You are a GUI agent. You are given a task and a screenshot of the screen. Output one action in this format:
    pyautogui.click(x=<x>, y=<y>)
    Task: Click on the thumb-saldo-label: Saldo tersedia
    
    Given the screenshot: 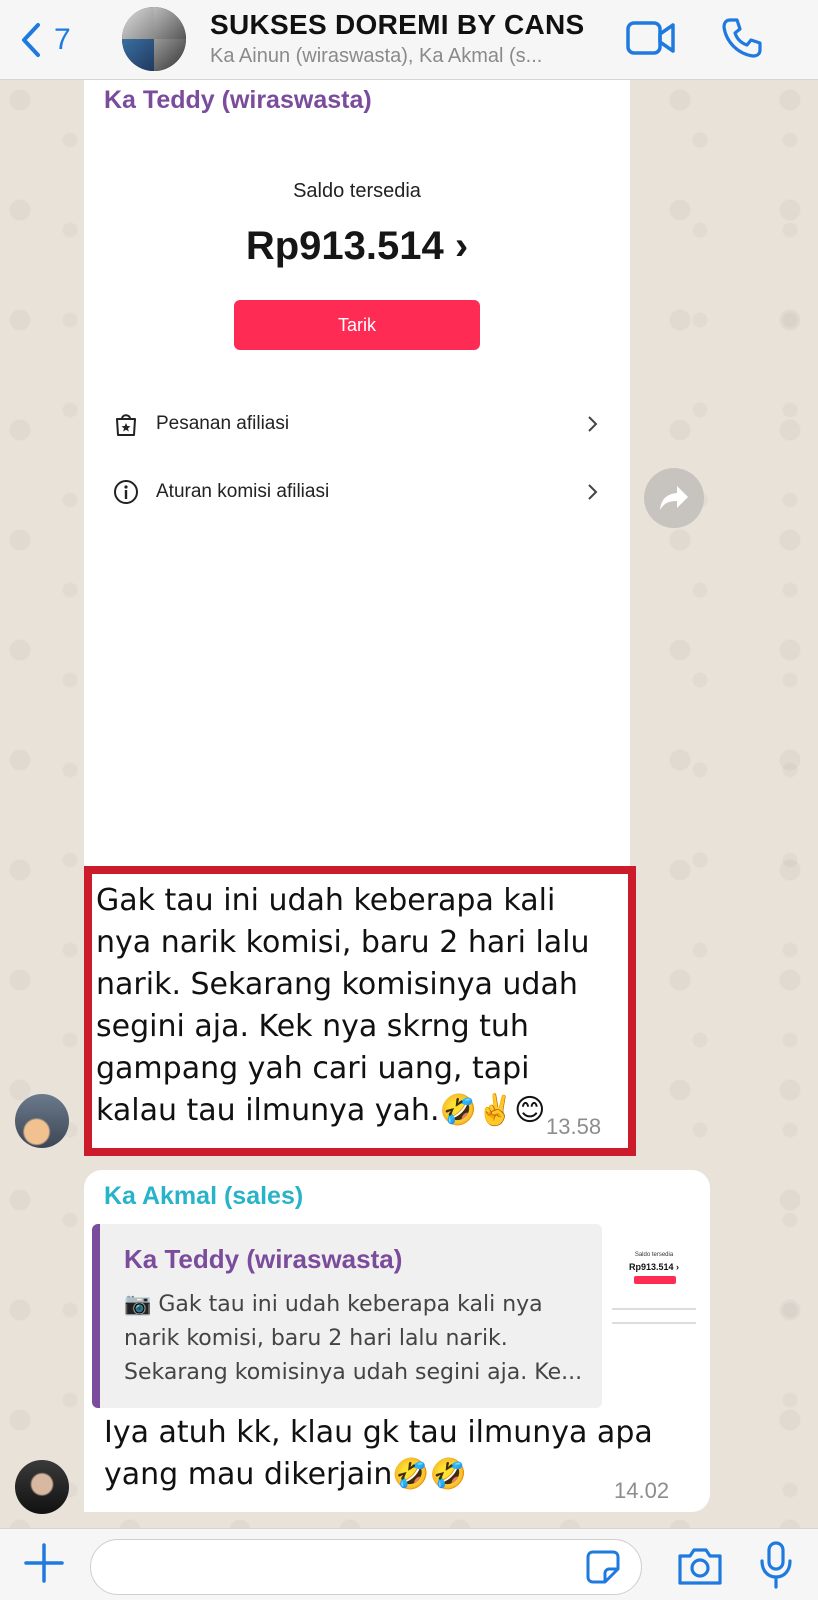 What is the action you would take?
    pyautogui.click(x=654, y=1255)
    